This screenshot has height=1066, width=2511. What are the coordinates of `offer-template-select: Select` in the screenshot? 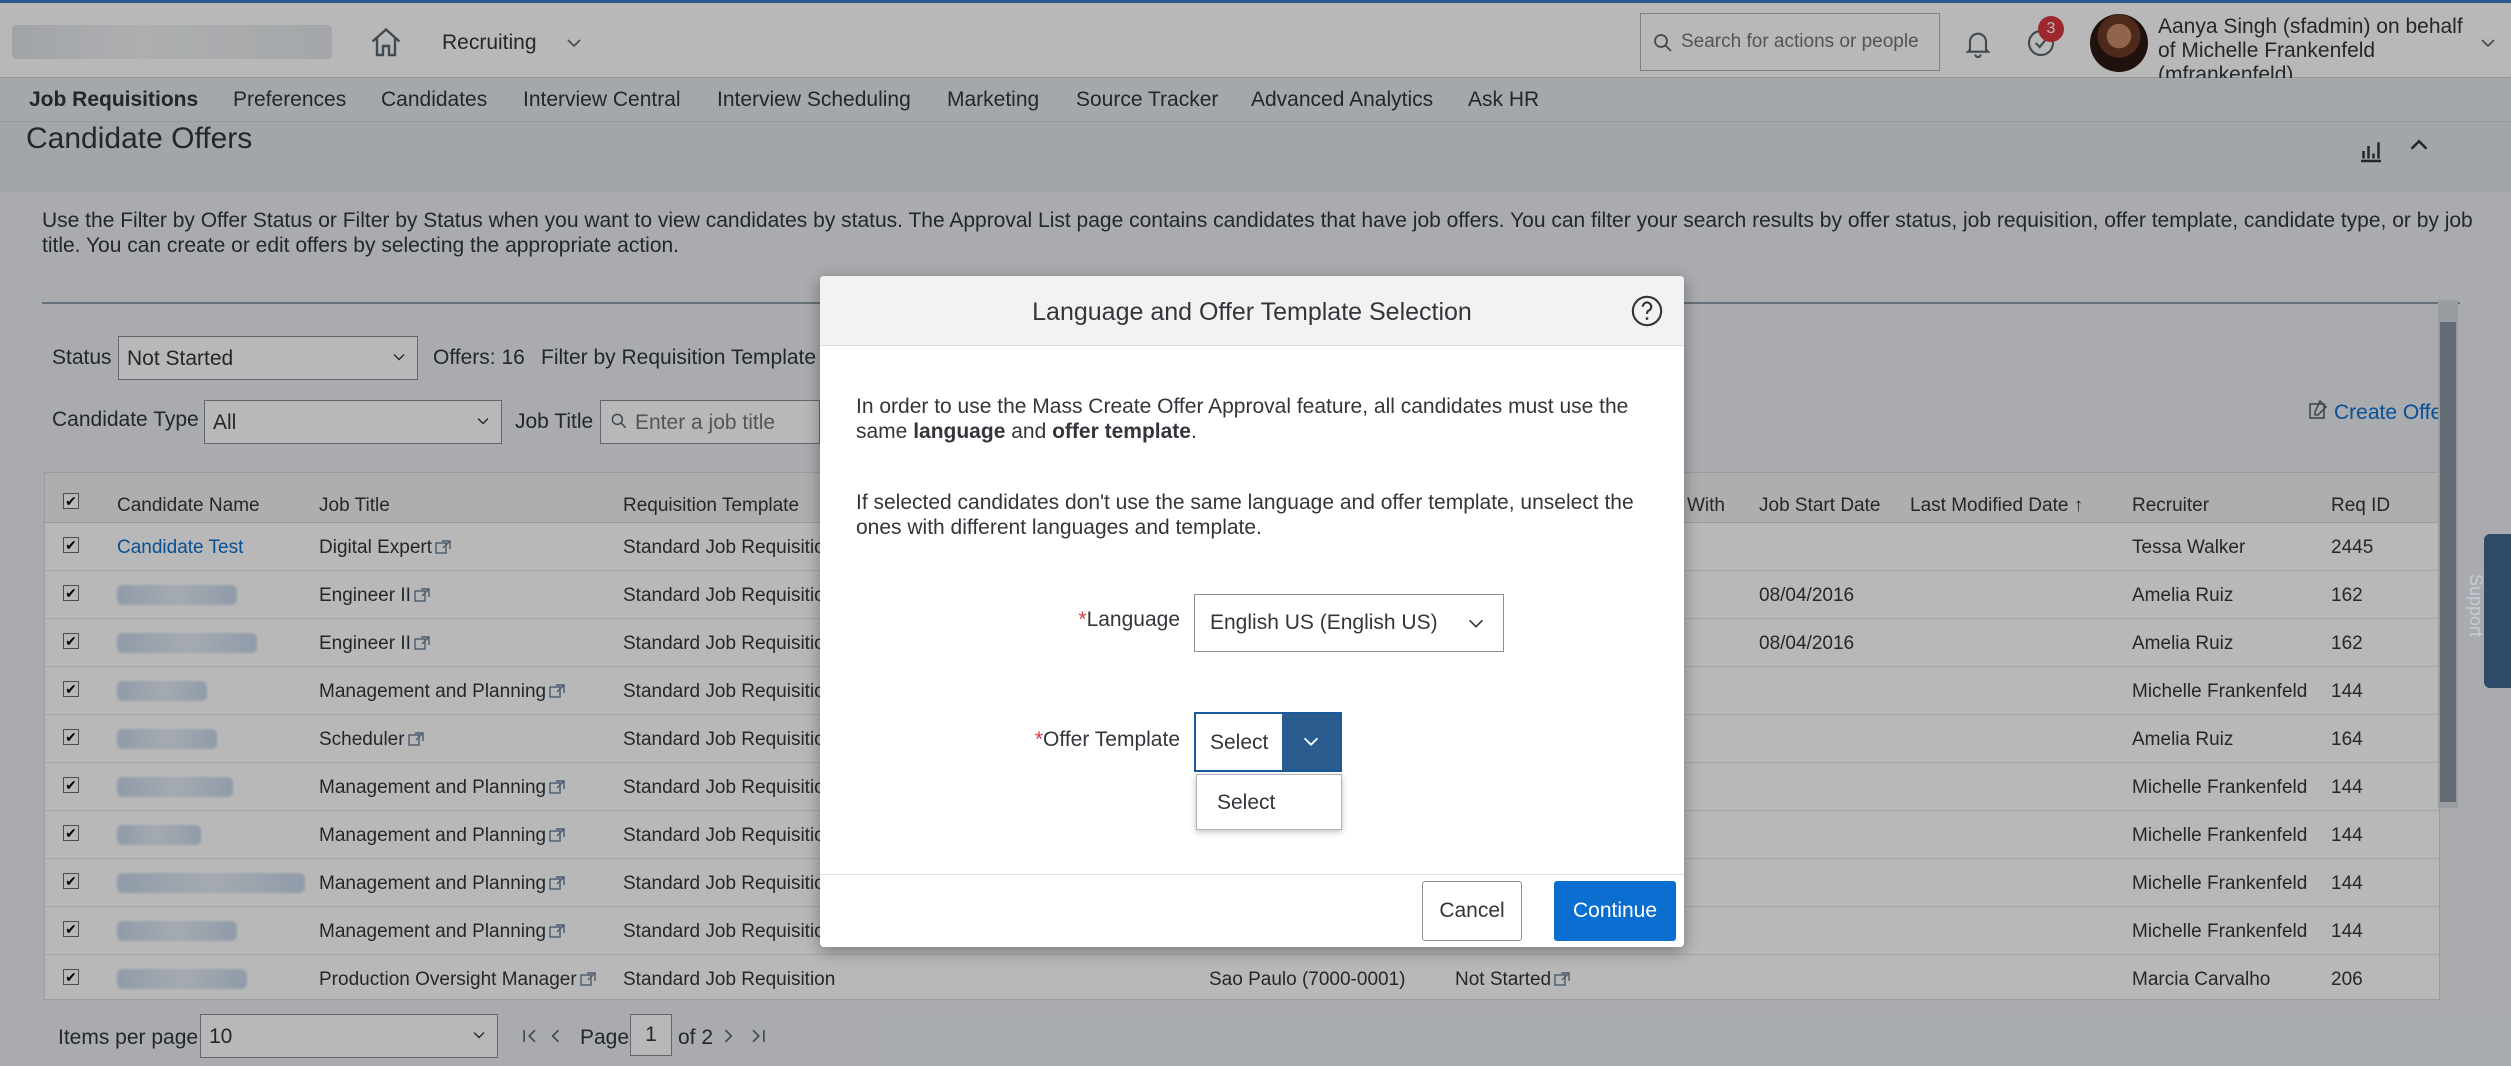 It's located at (1268, 742).